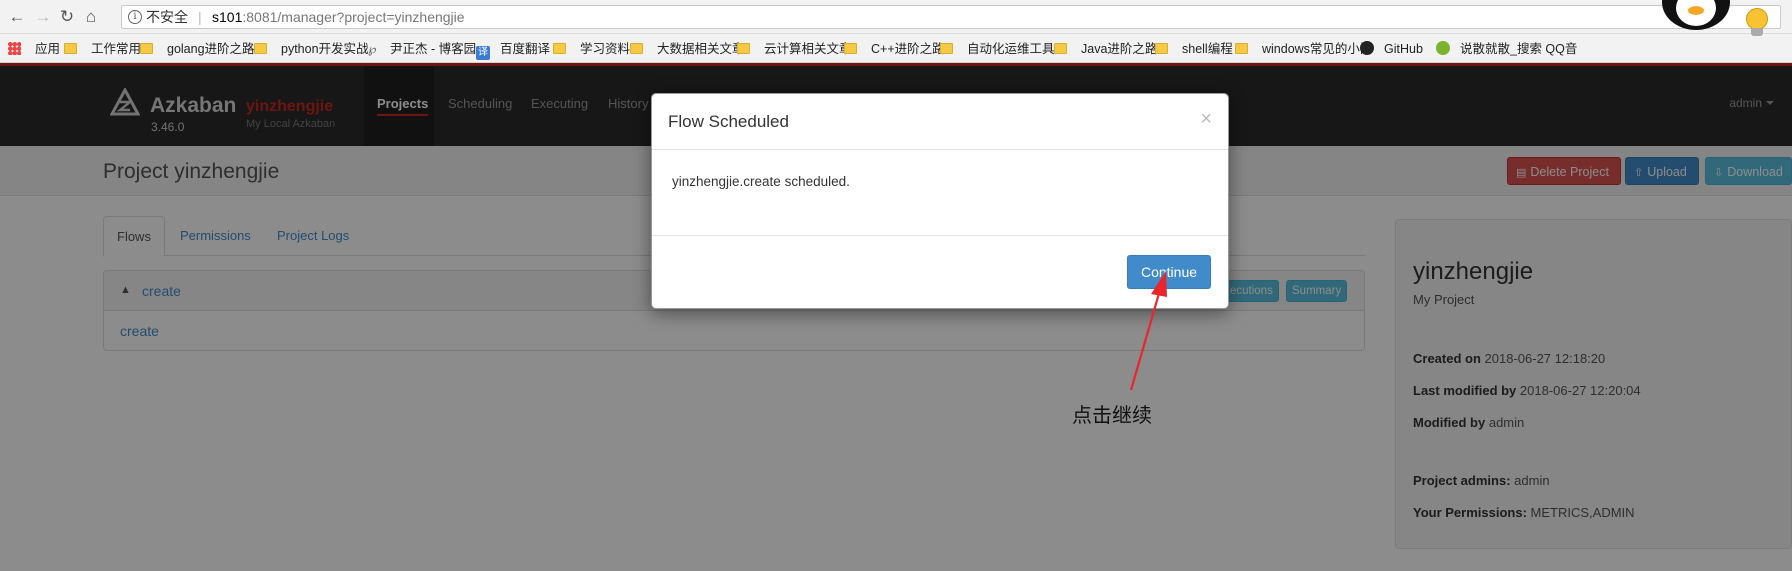  I want to click on apps-icon, so click(14, 48).